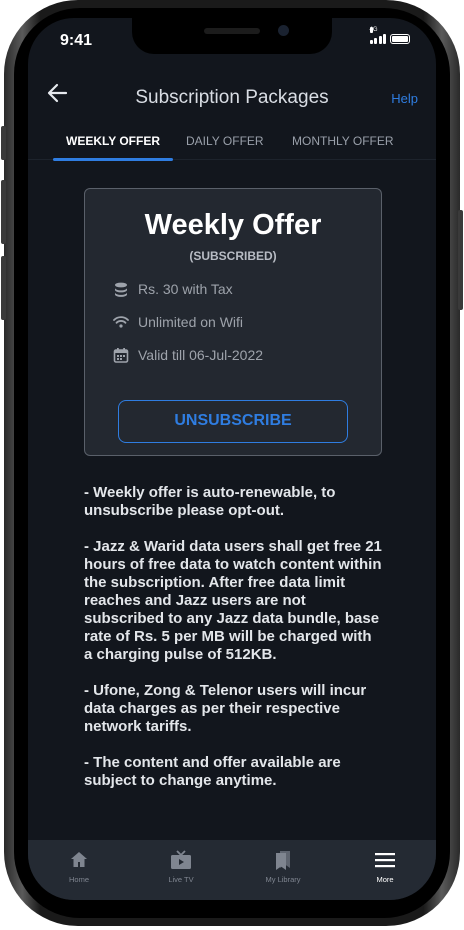  What do you see at coordinates (185, 289) in the screenshot?
I see `feature-price-text: Rs. 30 with Tax` at bounding box center [185, 289].